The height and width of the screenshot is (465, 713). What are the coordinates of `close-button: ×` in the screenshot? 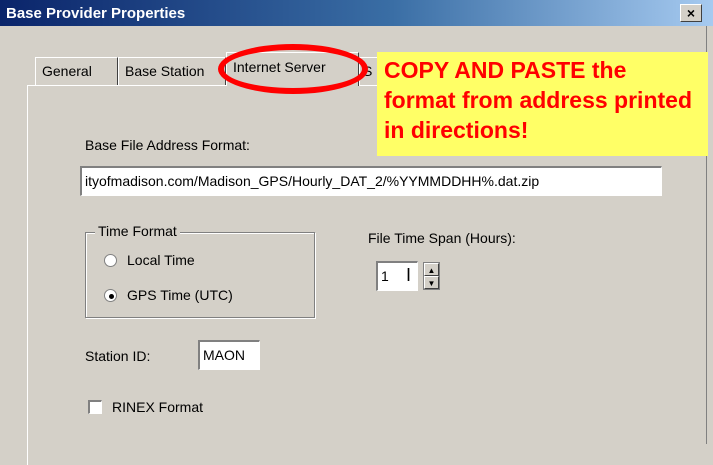 It's located at (691, 13).